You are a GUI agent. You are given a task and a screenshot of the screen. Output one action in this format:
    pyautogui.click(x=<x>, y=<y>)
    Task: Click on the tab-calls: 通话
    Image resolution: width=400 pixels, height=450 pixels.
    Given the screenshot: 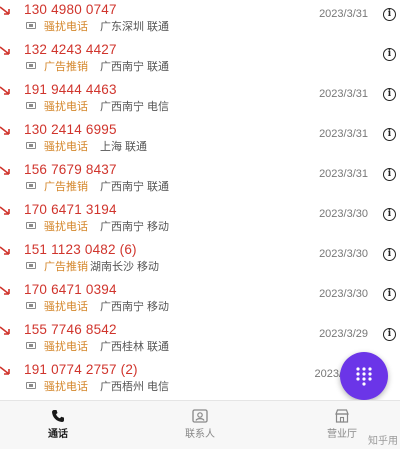 What is the action you would take?
    pyautogui.click(x=58, y=425)
    